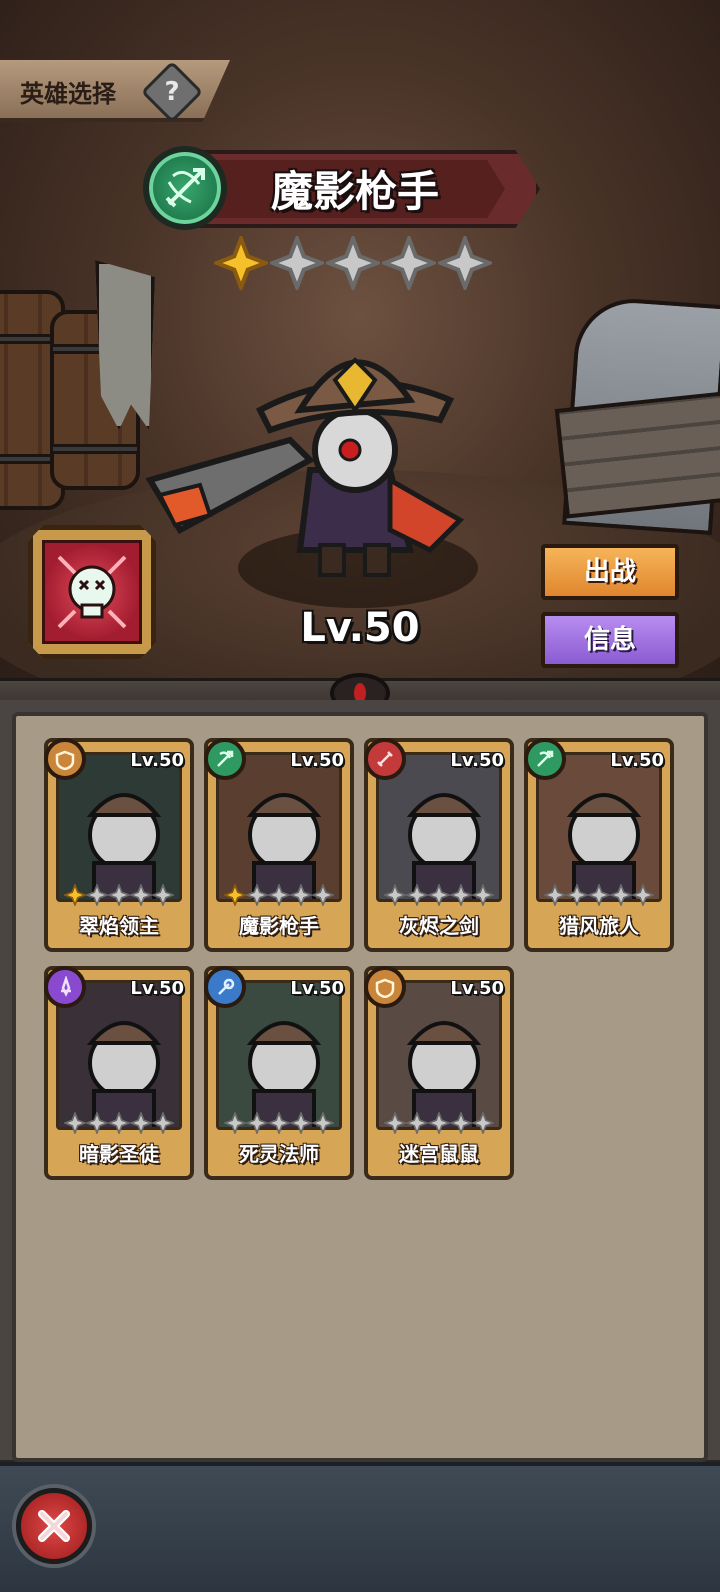 The image size is (720, 1592). Describe the element at coordinates (225, 987) in the screenshot. I see `staff-icon` at that location.